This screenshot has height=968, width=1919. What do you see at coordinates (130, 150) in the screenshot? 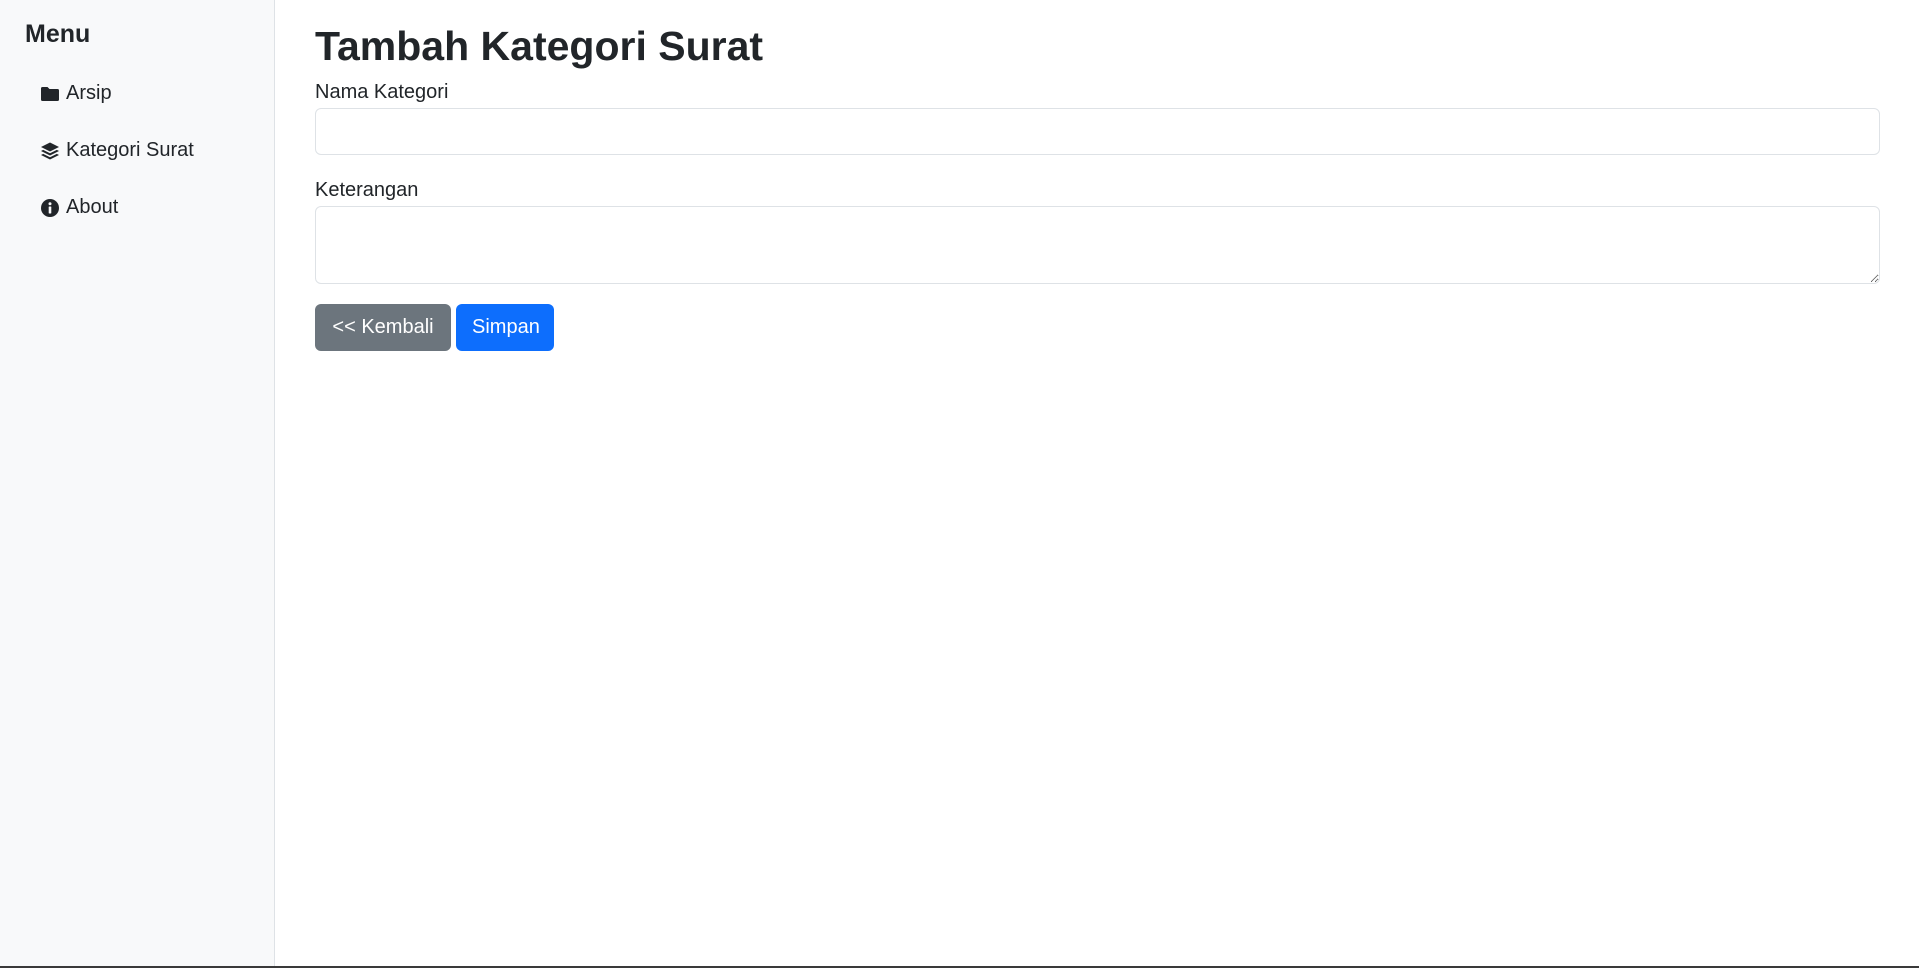
I see `sidebar-item-label: Kategori Surat` at bounding box center [130, 150].